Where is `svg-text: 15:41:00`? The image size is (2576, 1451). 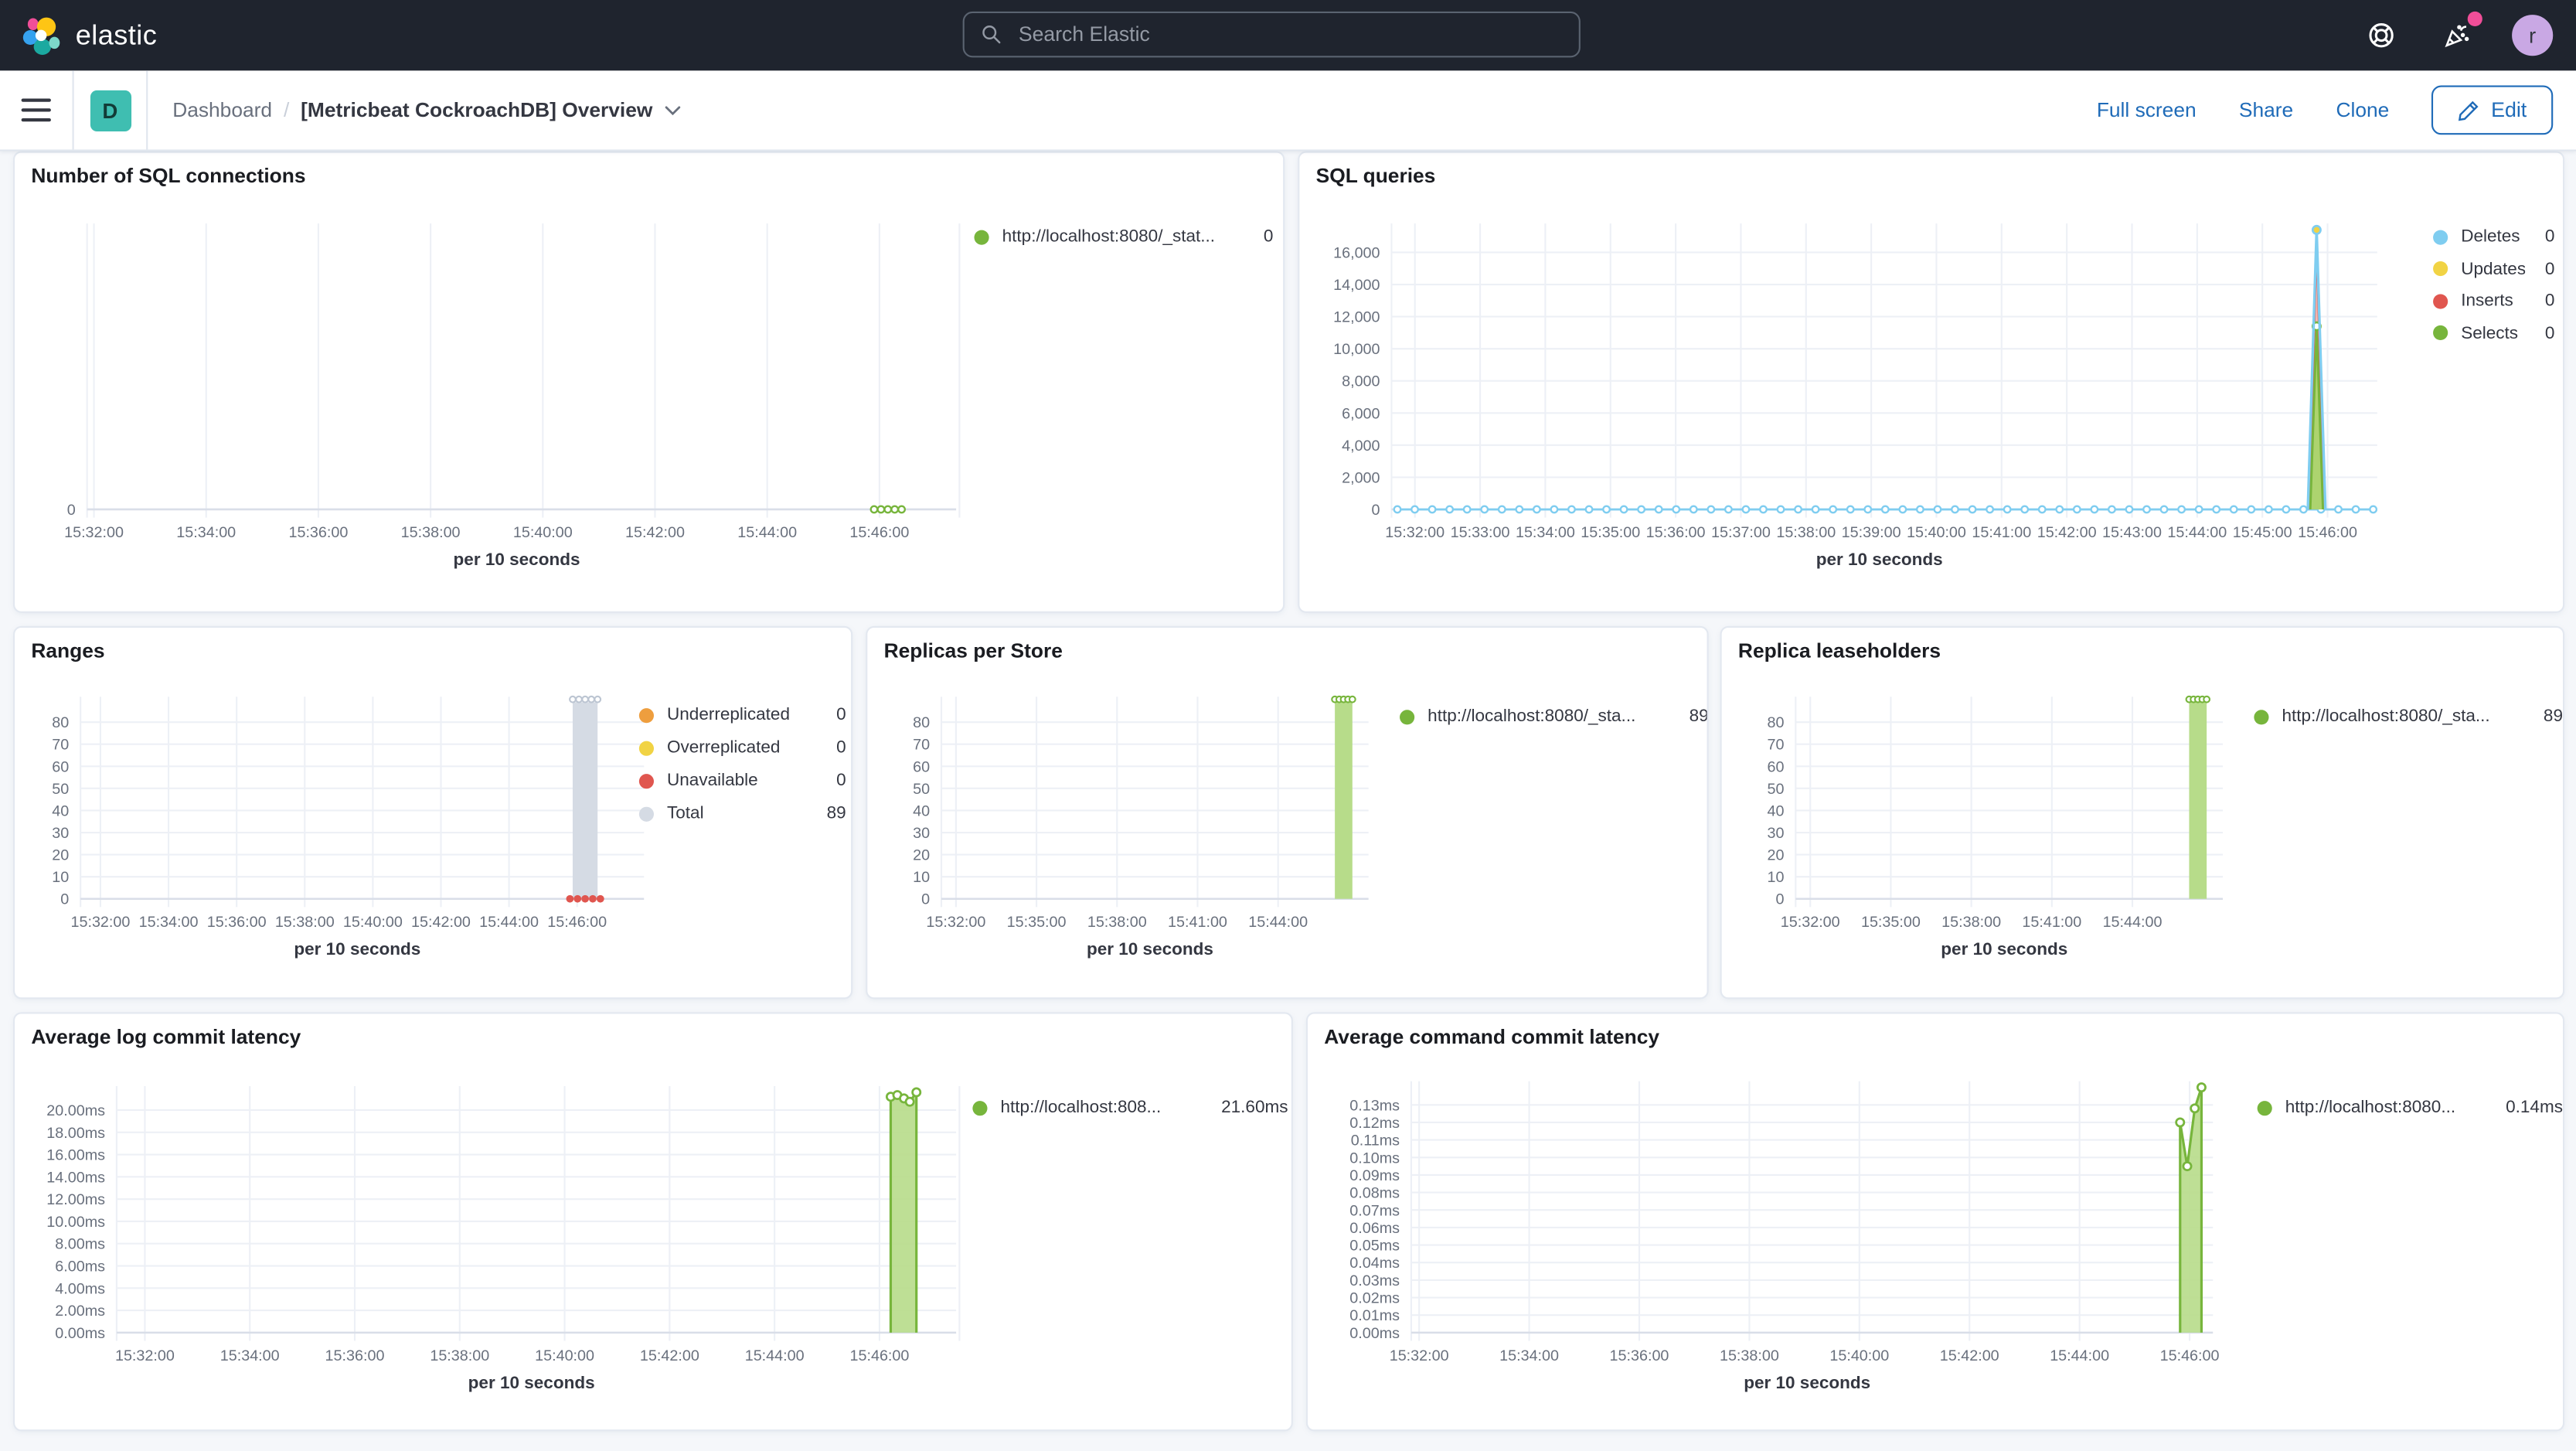 svg-text: 15:41:00 is located at coordinates (2051, 922).